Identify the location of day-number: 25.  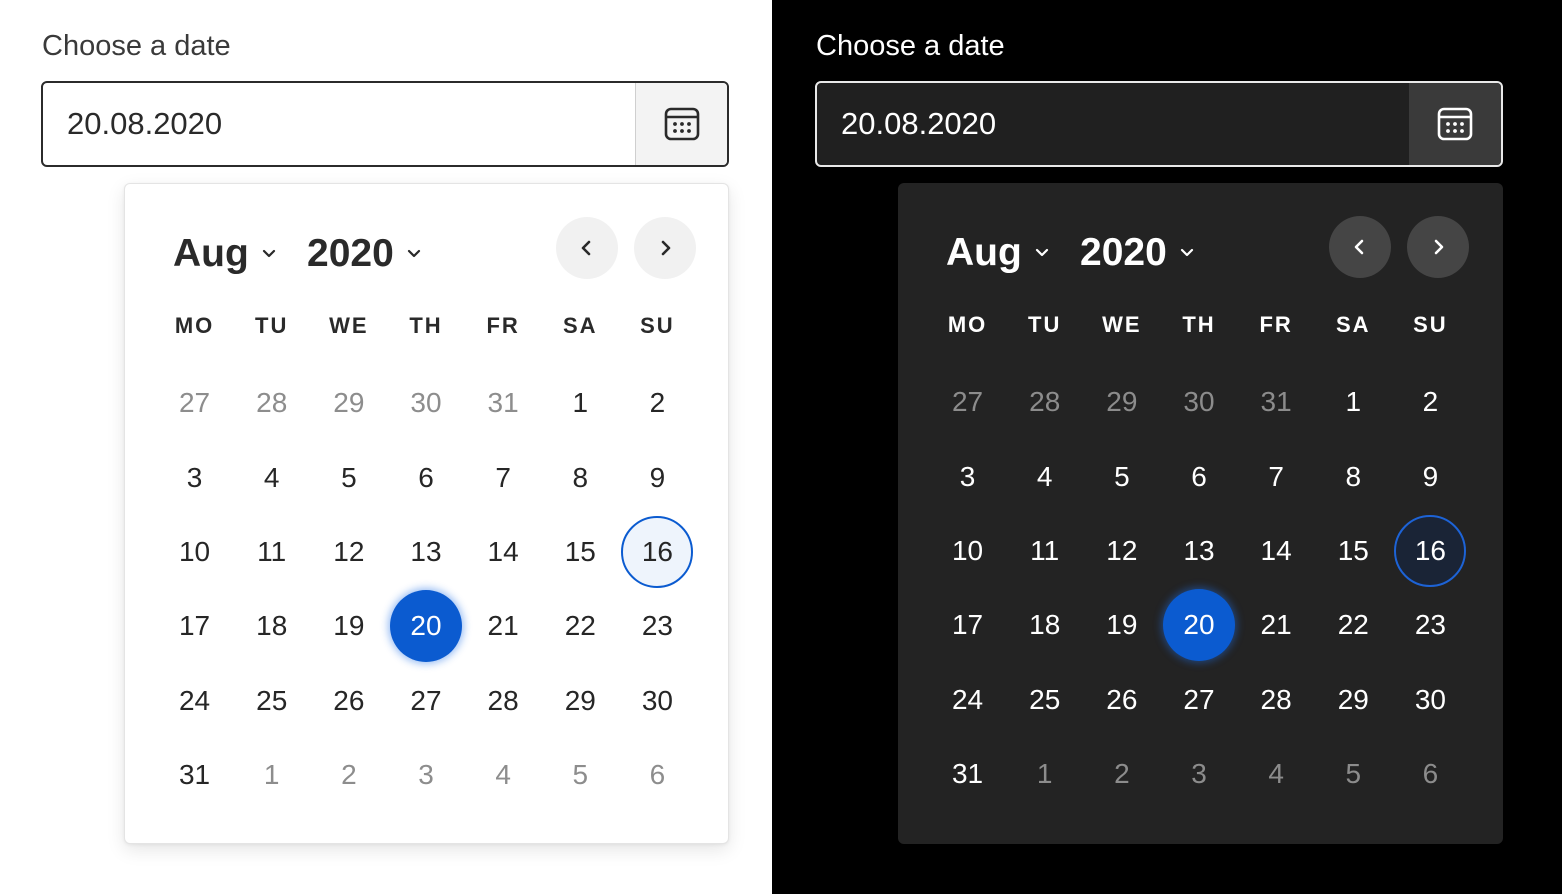
(272, 700).